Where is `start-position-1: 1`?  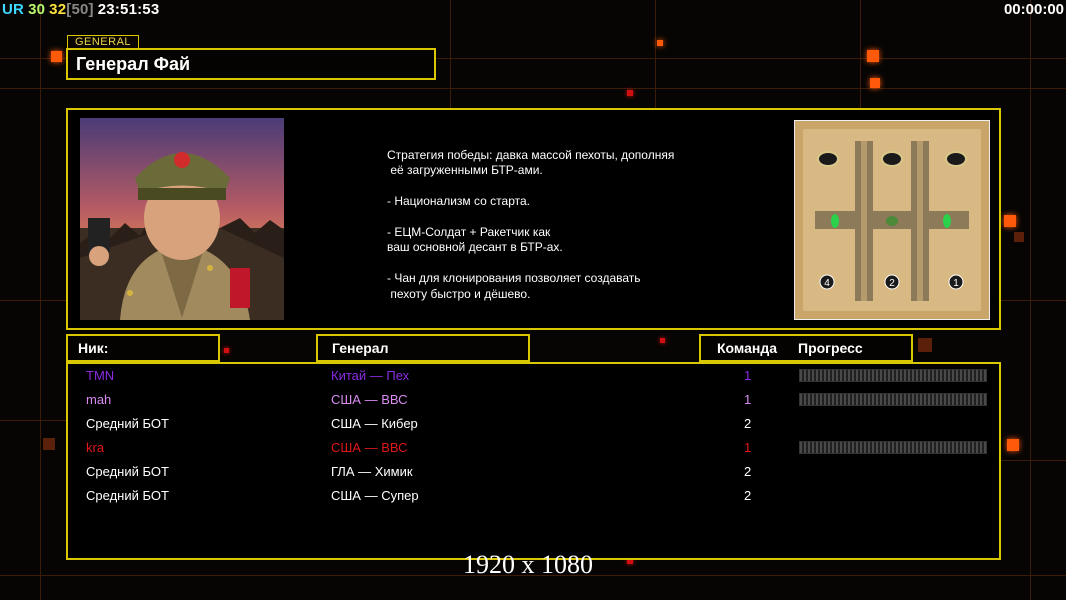
start-position-1: 1 is located at coordinates (956, 283).